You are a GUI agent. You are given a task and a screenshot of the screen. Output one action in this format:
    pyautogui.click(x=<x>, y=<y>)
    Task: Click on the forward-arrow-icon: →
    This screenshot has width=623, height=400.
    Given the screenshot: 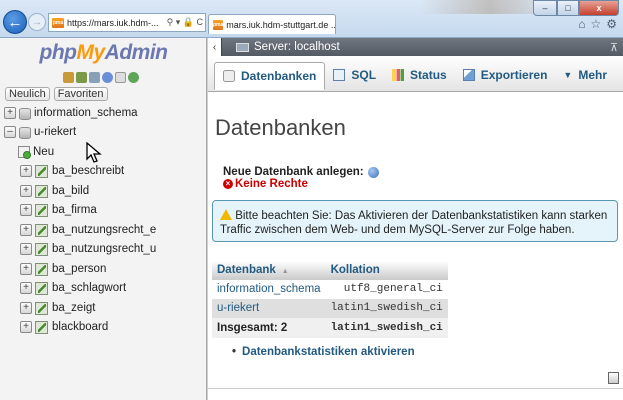 What is the action you would take?
    pyautogui.click(x=37, y=22)
    